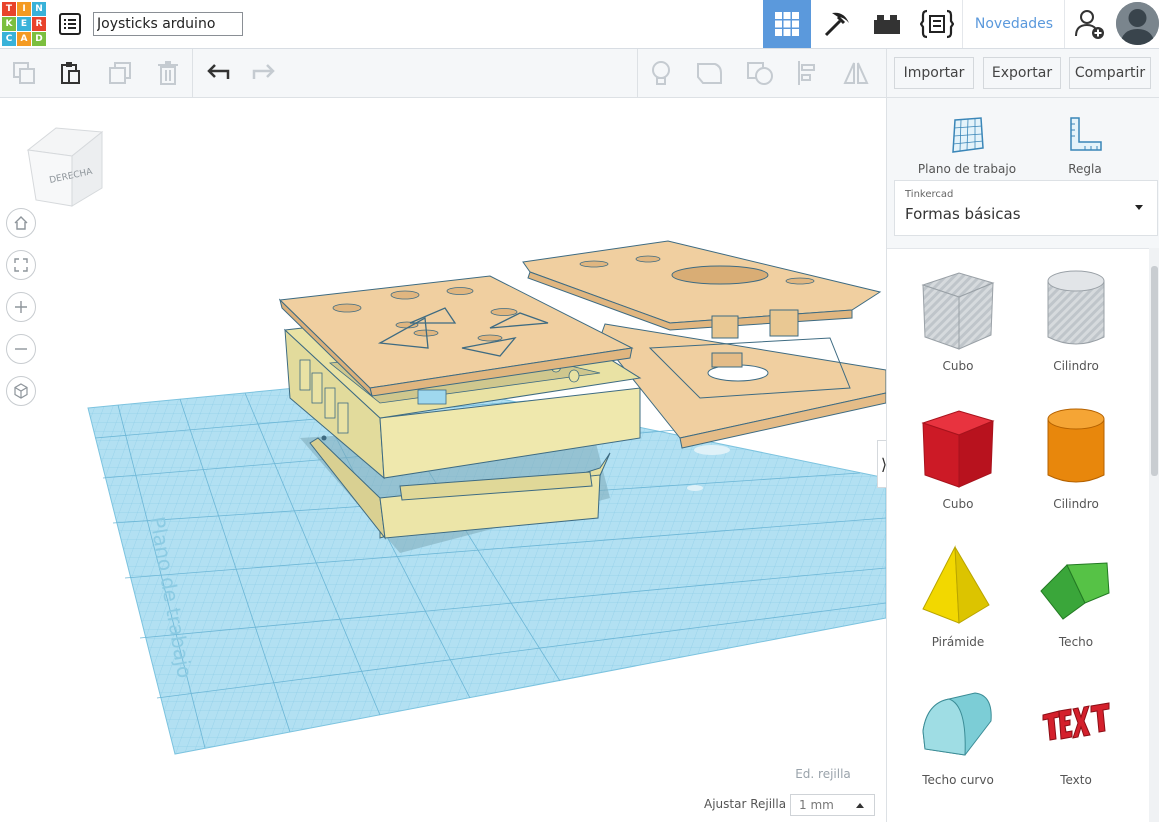 Image resolution: width=1159 pixels, height=823 pixels. I want to click on shape-box-hole: Cubo, so click(958, 314).